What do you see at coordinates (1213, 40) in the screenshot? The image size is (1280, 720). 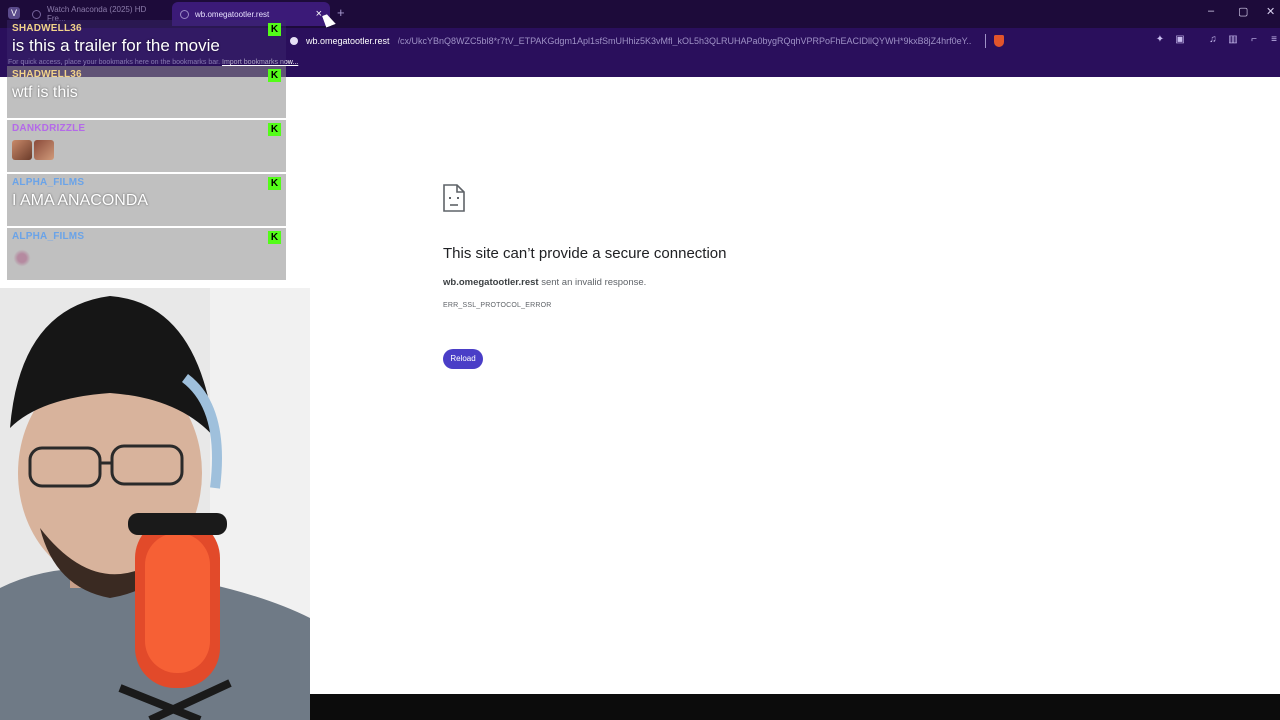 I see `music-icon: ♫` at bounding box center [1213, 40].